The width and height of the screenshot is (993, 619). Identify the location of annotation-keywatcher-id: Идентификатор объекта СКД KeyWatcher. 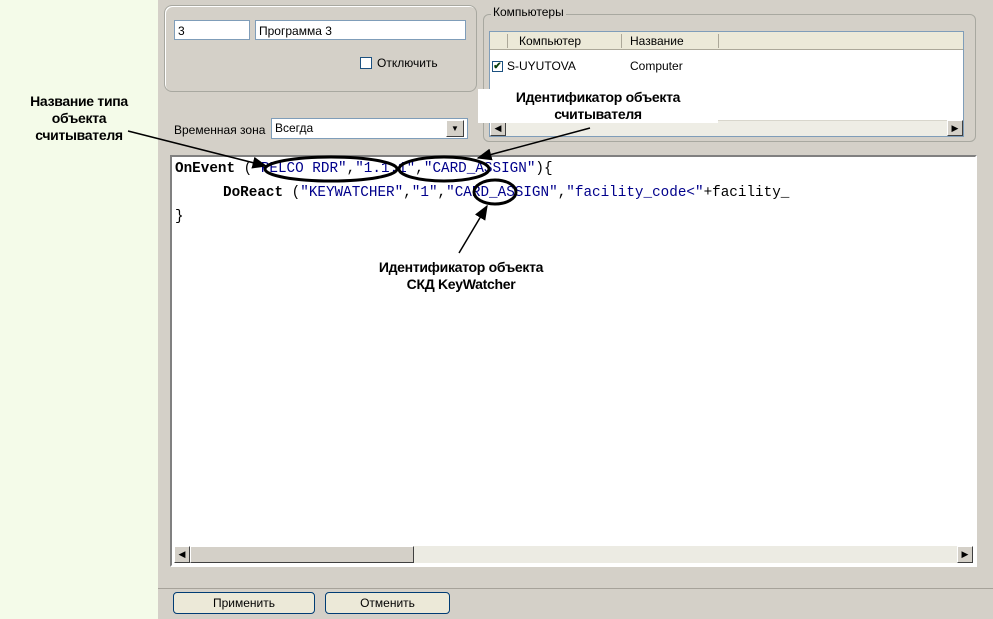
(461, 276).